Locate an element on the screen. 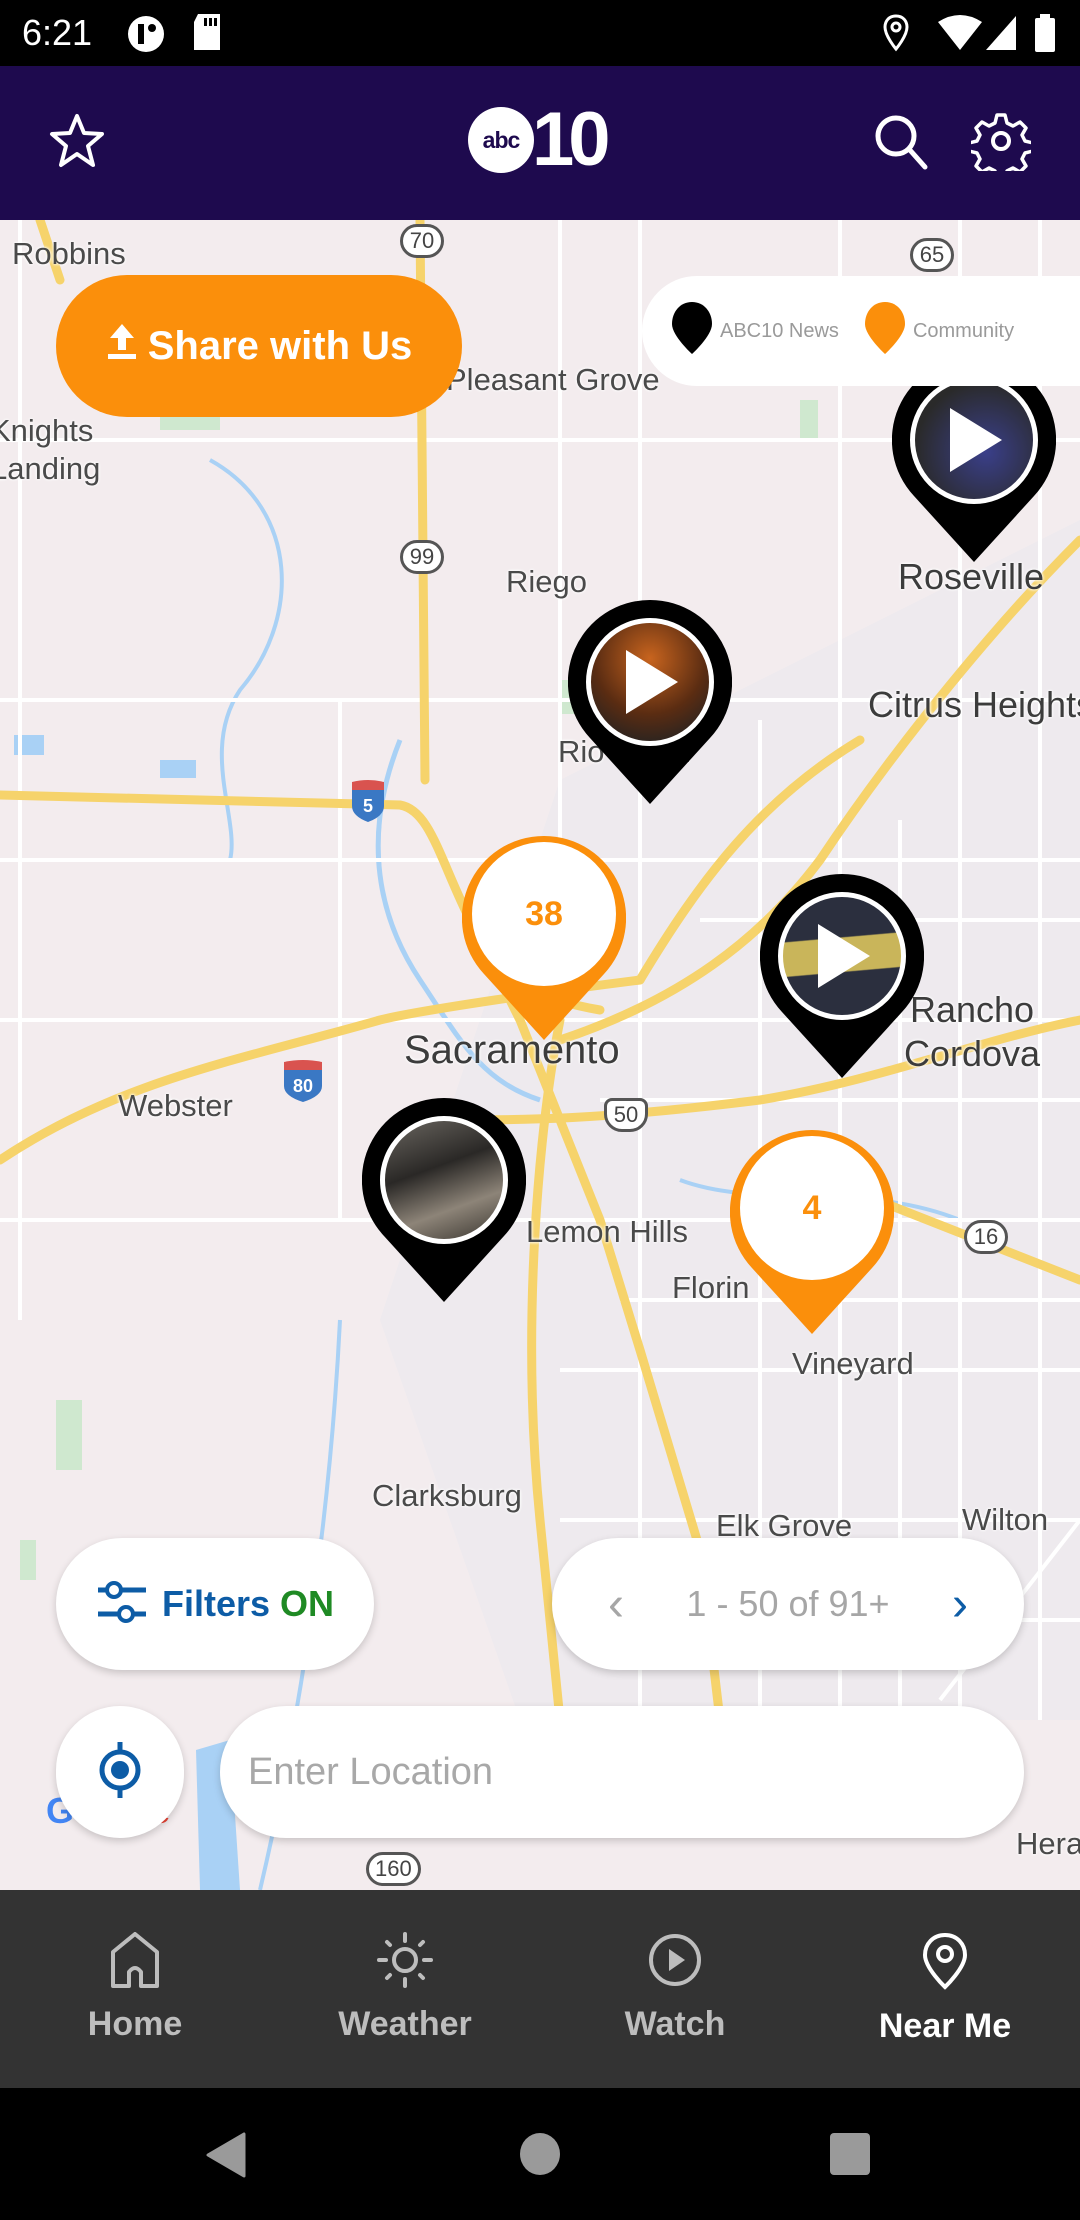 Image resolution: width=1080 pixels, height=2220 pixels. bottom-nav: Home Weather Watch Near Me is located at coordinates (540, 1989).